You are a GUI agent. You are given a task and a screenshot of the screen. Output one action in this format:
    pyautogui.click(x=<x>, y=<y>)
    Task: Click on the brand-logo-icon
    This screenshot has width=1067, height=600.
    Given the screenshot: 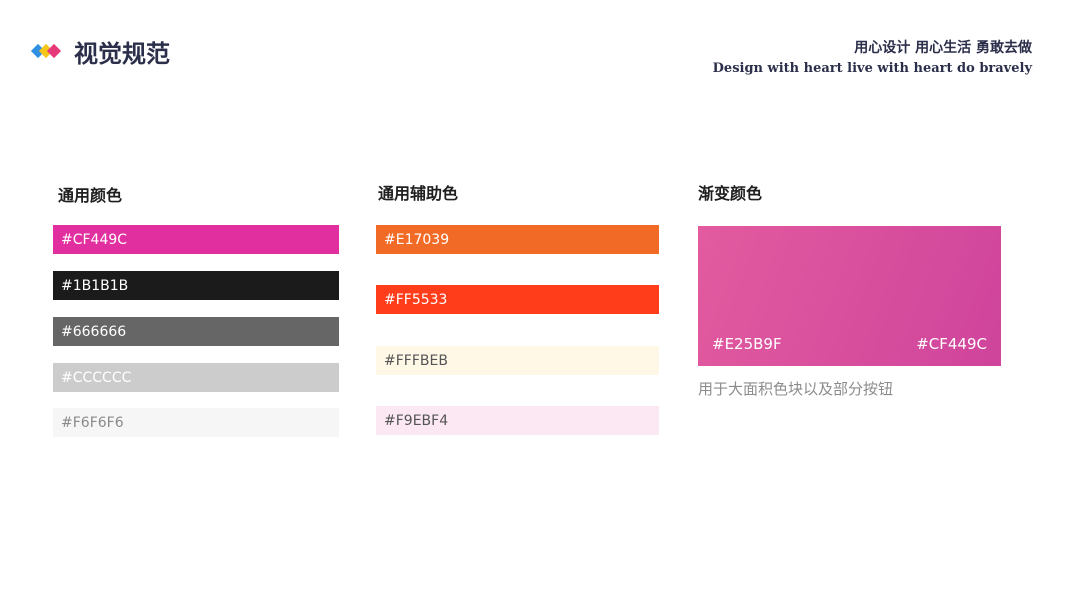 What is the action you would take?
    pyautogui.click(x=46, y=51)
    